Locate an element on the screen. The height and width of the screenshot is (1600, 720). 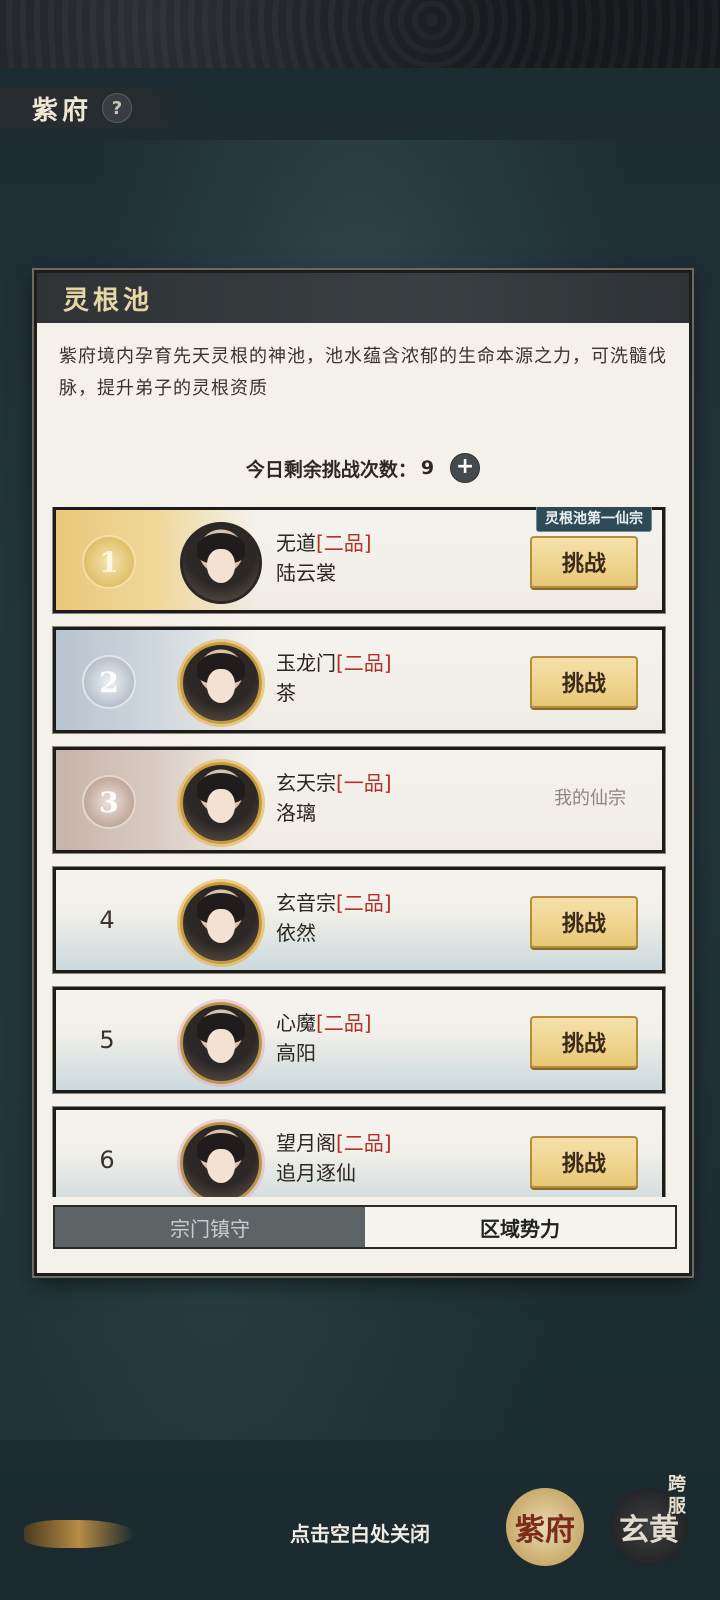
sect-name: 玄天宗 is located at coordinates (306, 783).